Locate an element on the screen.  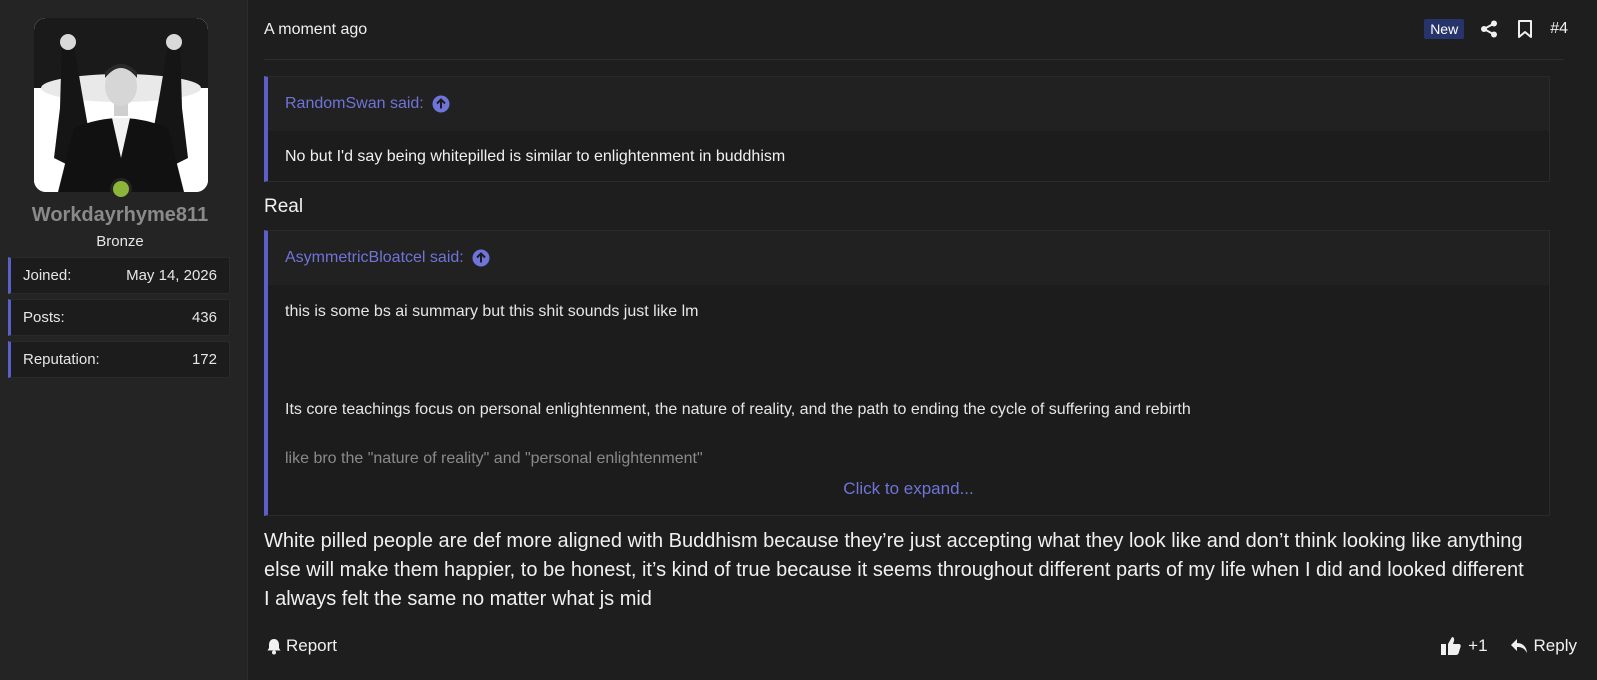
new-badge: New is located at coordinates (1444, 29).